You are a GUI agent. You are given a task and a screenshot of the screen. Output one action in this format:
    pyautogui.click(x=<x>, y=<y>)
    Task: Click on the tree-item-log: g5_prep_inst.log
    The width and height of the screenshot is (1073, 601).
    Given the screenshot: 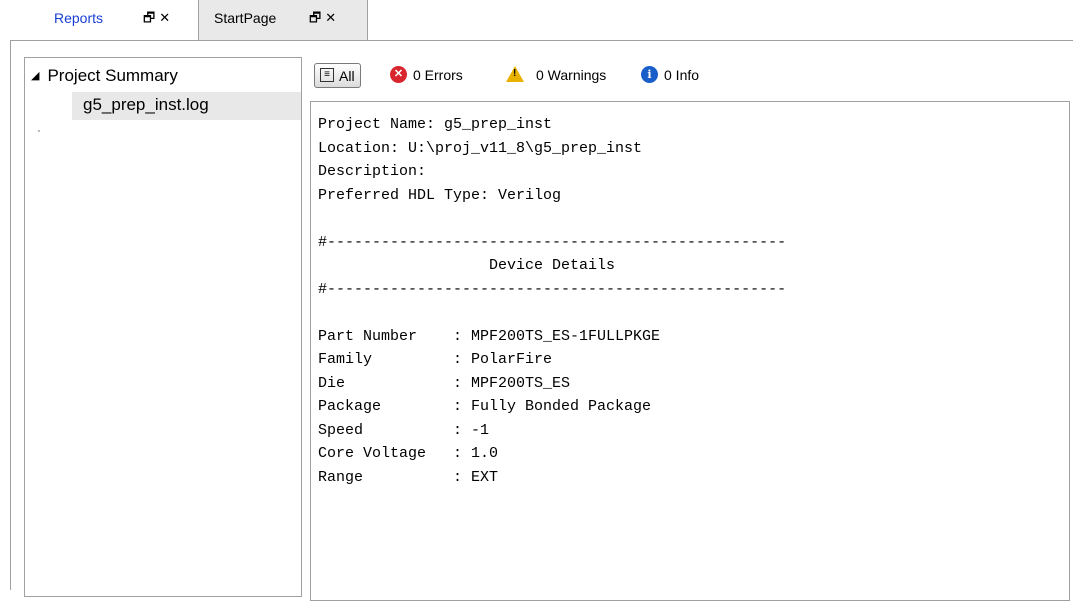 What is the action you would take?
    pyautogui.click(x=186, y=106)
    